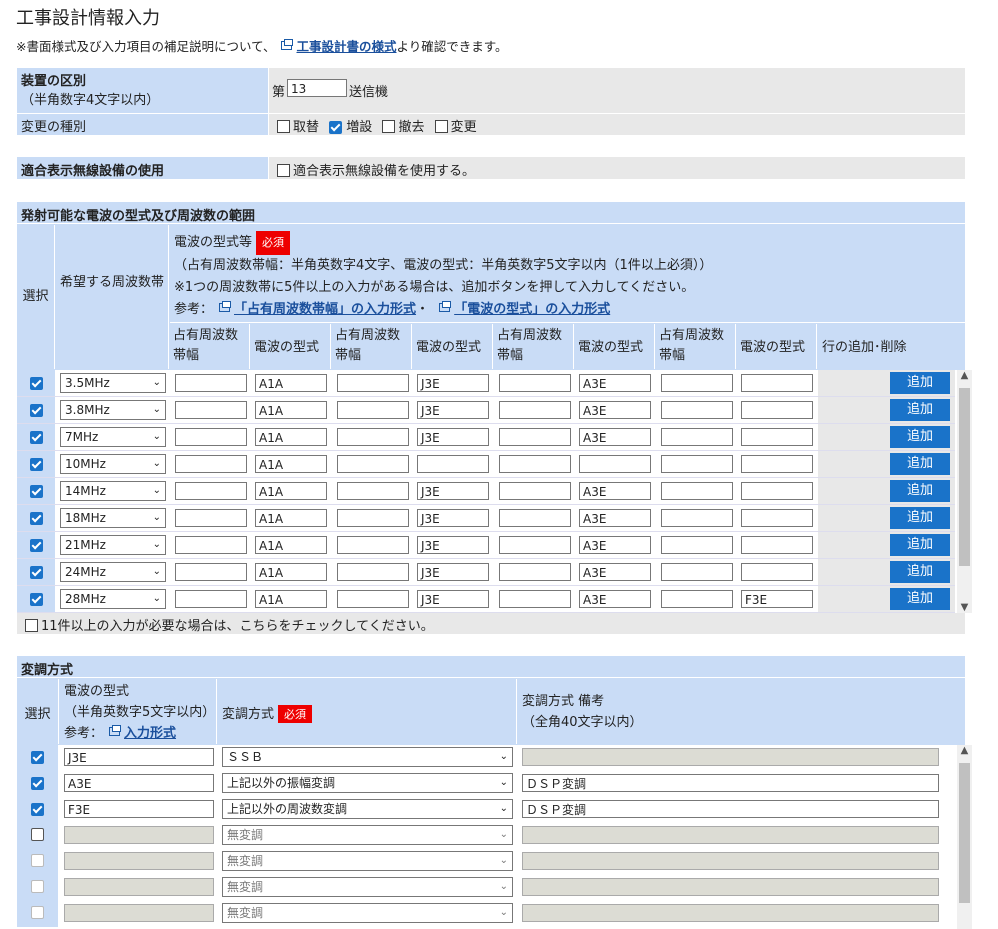  Describe the element at coordinates (367, 757) in the screenshot. I see `modulation-method-select: ＳＳＢ ⌄` at that location.